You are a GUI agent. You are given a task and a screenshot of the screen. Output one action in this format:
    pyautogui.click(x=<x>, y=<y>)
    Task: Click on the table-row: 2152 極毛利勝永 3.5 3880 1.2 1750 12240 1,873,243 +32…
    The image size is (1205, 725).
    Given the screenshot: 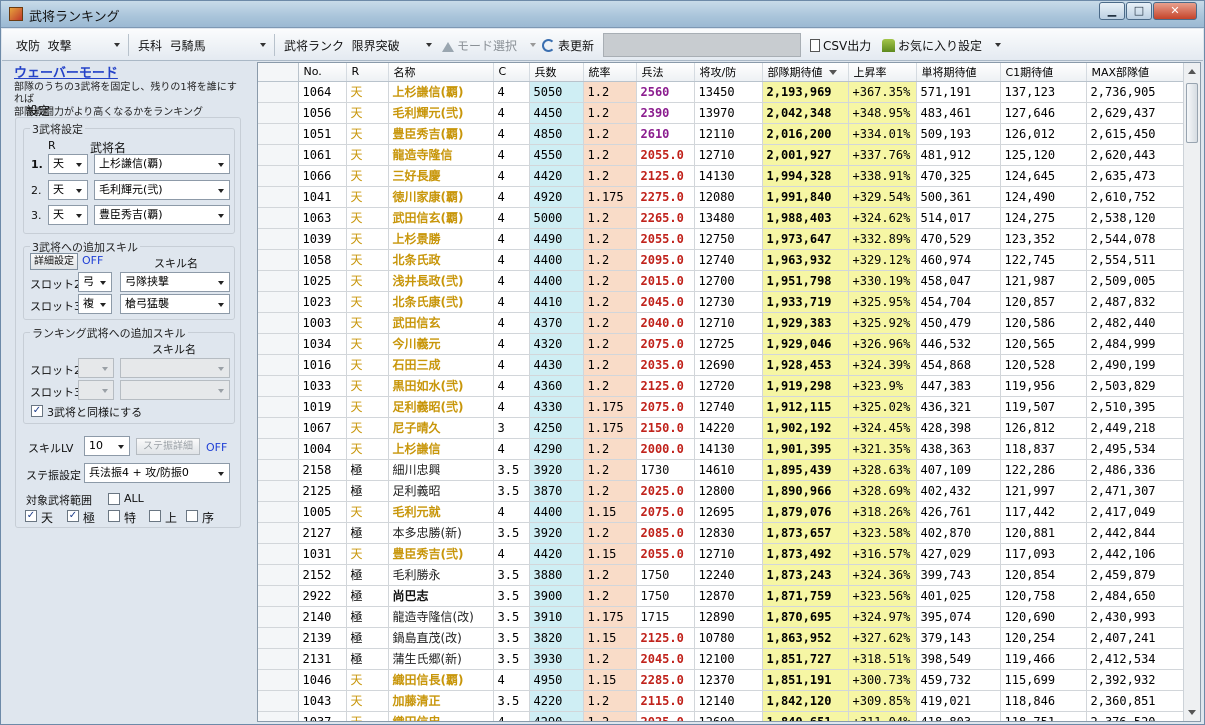 What is the action you would take?
    pyautogui.click(x=722, y=575)
    